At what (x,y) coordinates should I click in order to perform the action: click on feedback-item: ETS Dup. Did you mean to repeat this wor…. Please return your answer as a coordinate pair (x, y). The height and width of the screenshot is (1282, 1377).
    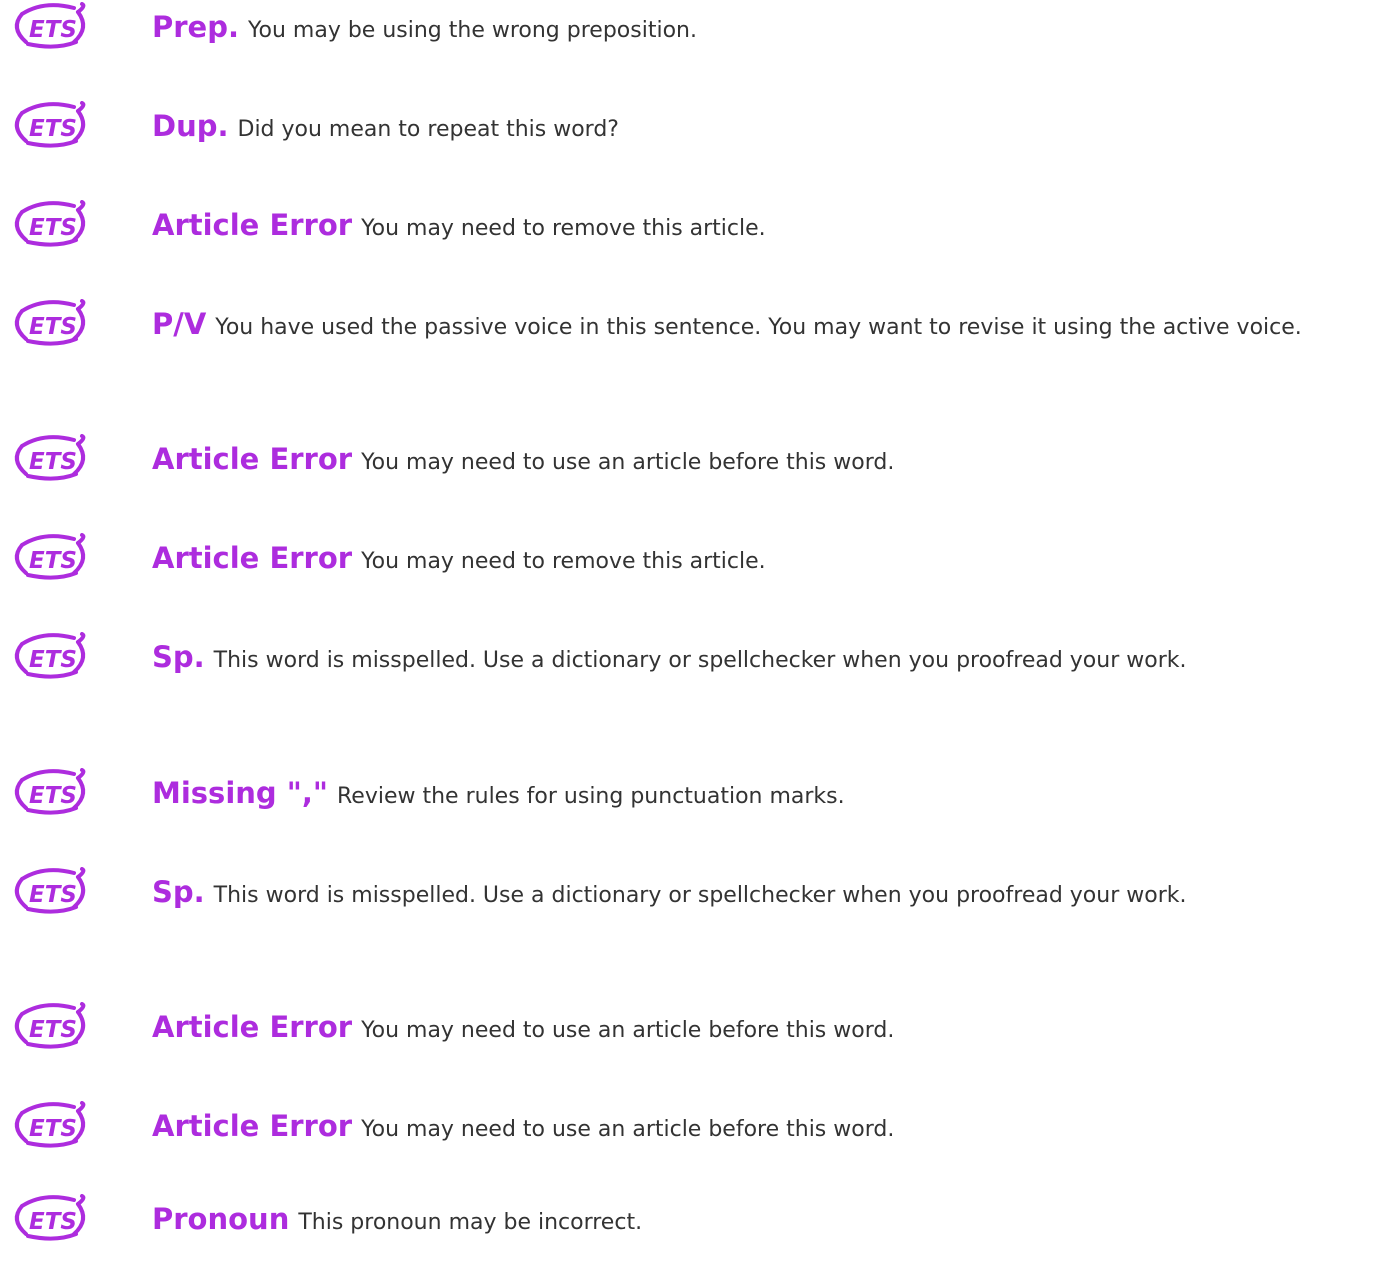
    Looking at the image, I should click on (688, 144).